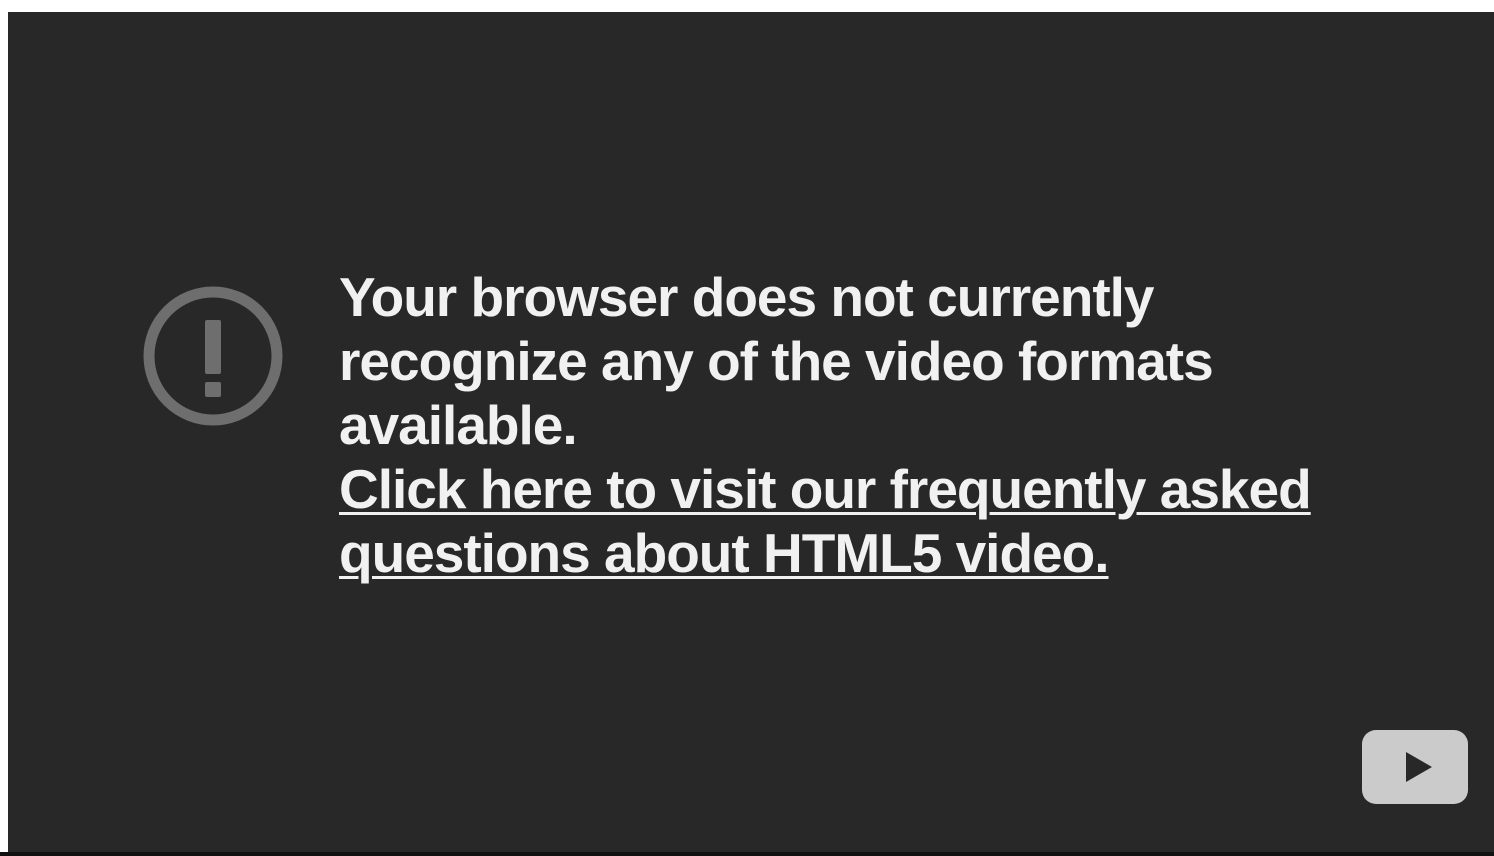 This screenshot has height=856, width=1494. What do you see at coordinates (747, 854) in the screenshot?
I see `player-bottom-edge` at bounding box center [747, 854].